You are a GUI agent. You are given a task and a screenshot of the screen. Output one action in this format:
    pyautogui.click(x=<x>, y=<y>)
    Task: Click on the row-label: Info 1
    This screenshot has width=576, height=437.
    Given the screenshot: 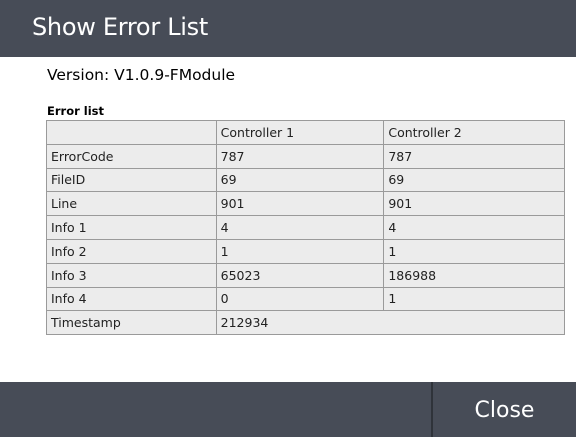 What is the action you would take?
    pyautogui.click(x=131, y=227)
    